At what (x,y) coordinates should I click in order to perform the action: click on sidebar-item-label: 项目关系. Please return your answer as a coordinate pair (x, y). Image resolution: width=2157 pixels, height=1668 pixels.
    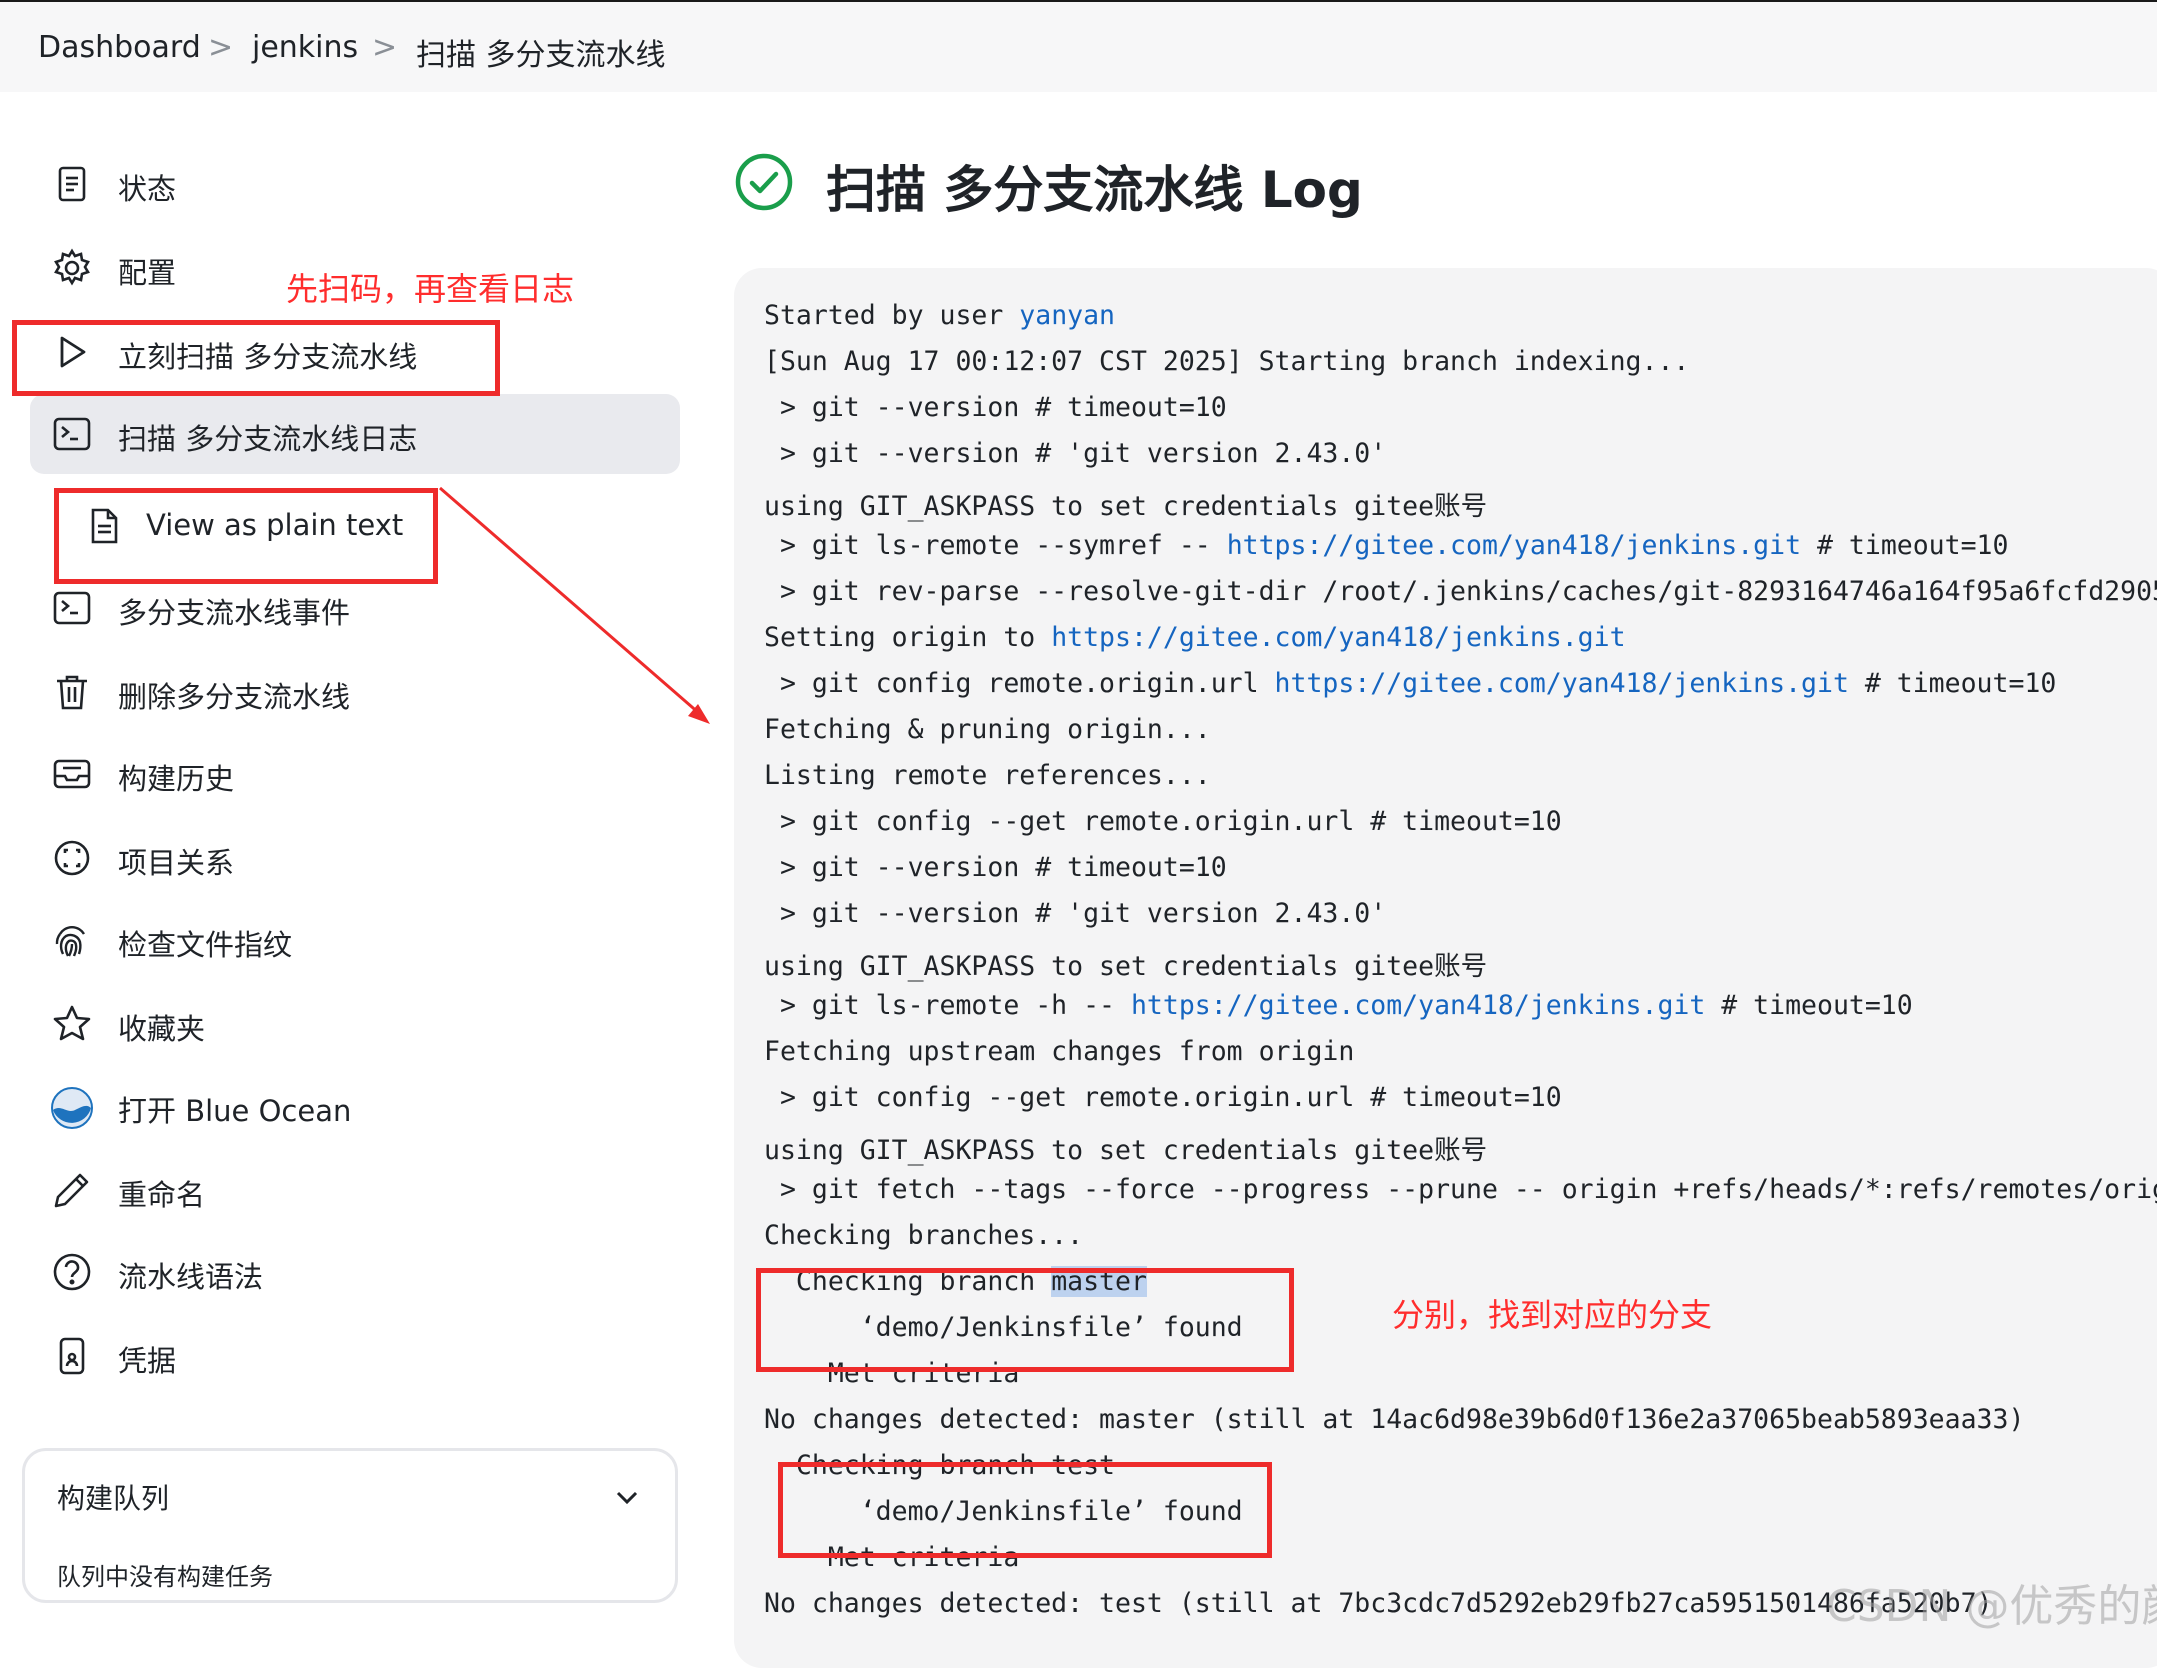
    Looking at the image, I should click on (176, 863).